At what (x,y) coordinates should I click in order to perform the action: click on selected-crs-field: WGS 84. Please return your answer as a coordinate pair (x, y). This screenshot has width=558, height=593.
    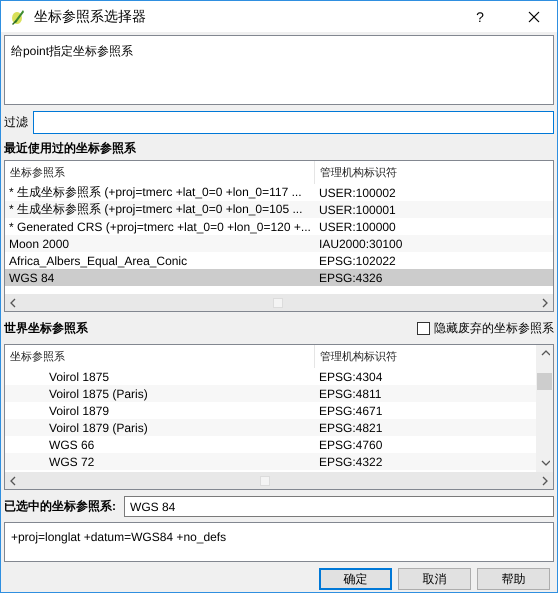
    Looking at the image, I should click on (339, 506).